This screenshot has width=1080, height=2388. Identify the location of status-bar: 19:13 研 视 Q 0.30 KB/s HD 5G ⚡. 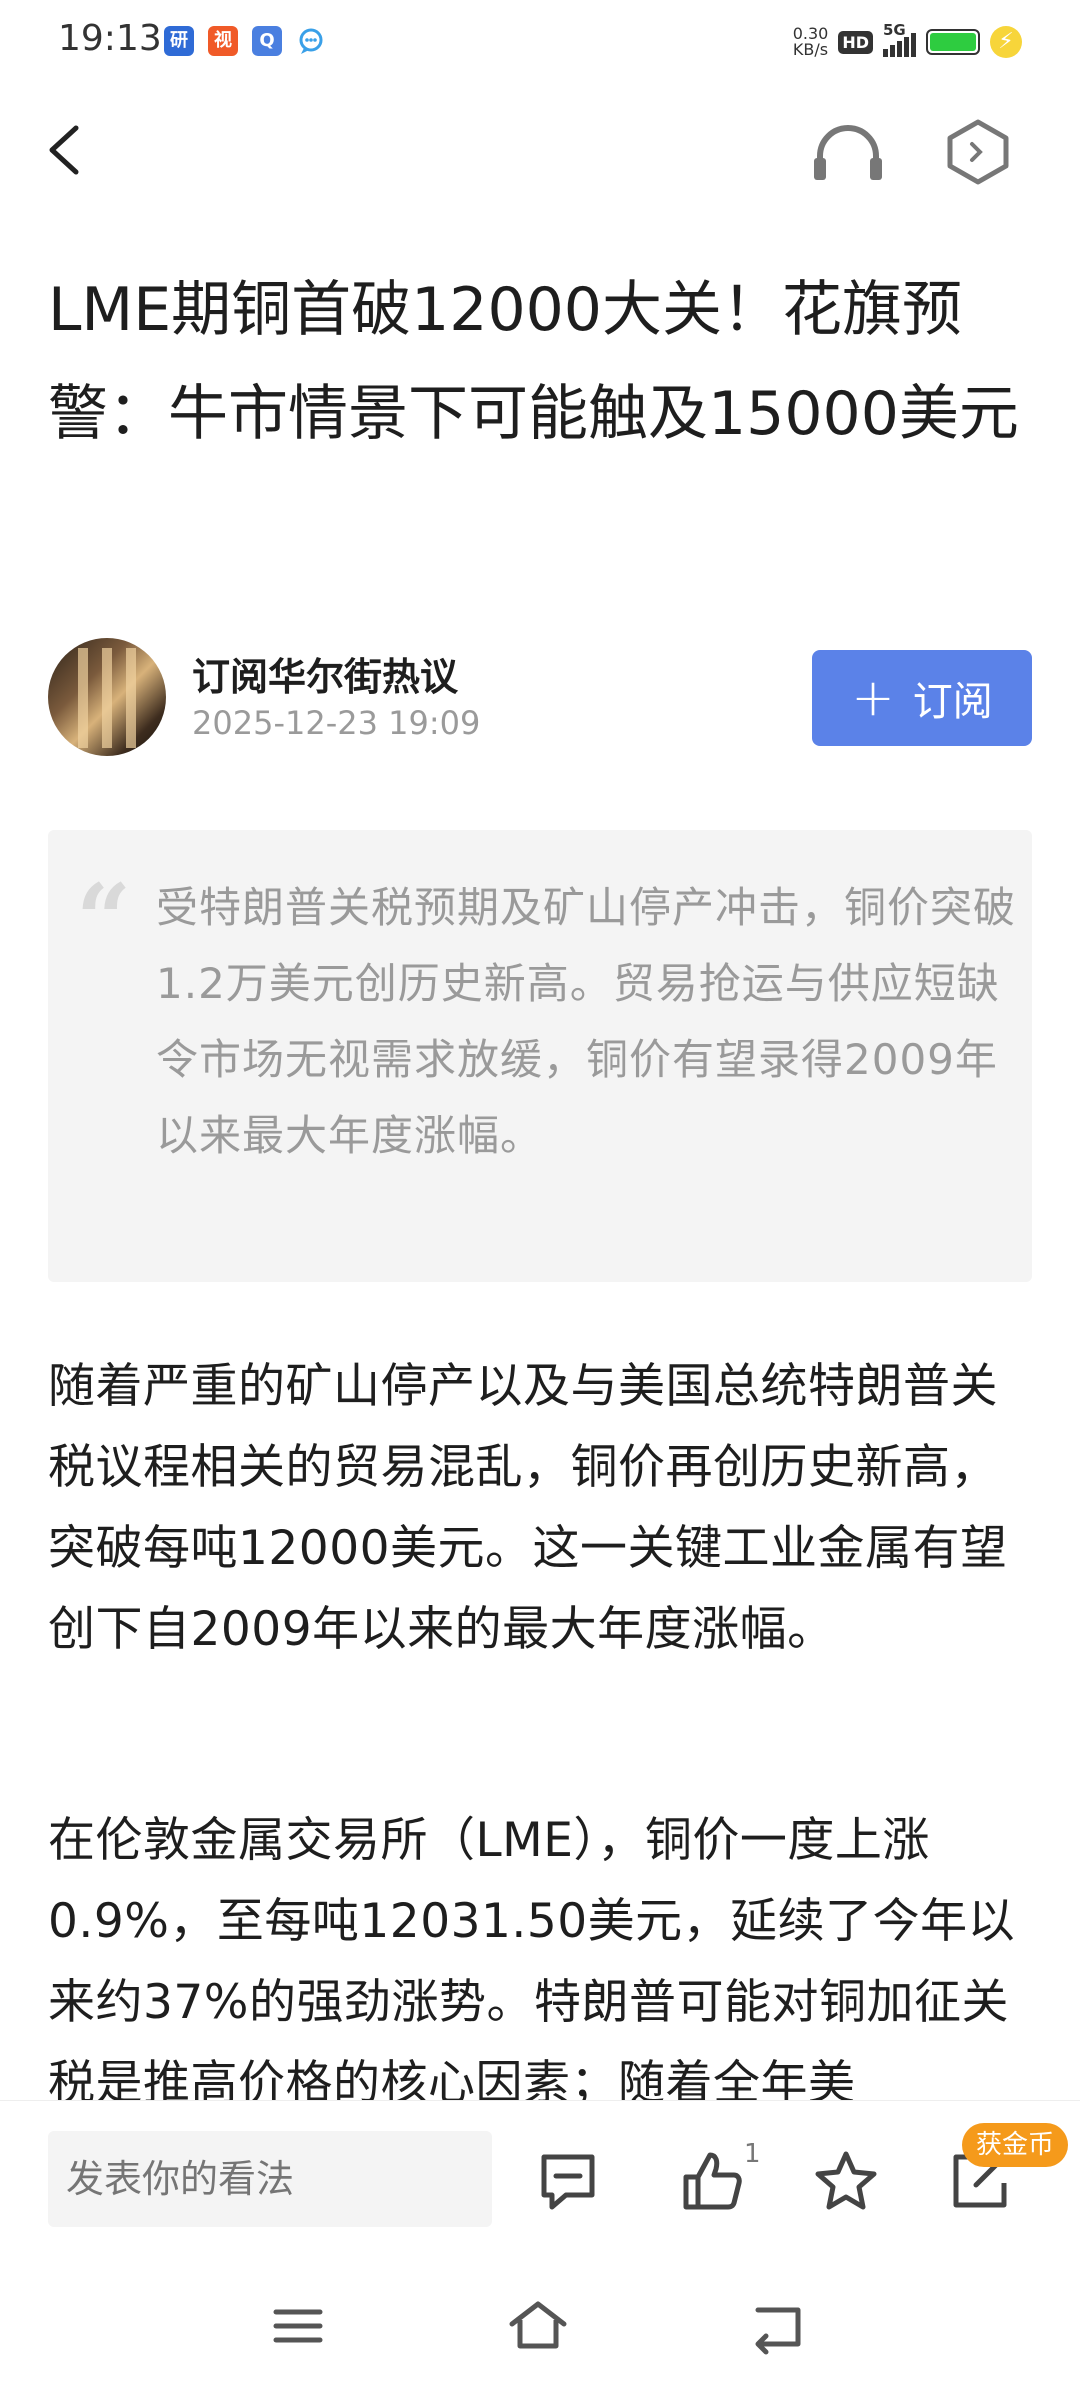
(540, 42).